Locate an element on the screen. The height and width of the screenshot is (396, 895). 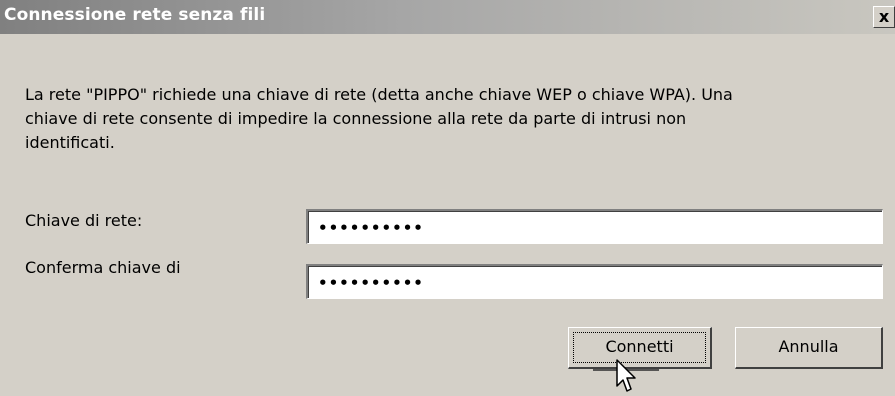
cancel-button: Annulla is located at coordinates (809, 348).